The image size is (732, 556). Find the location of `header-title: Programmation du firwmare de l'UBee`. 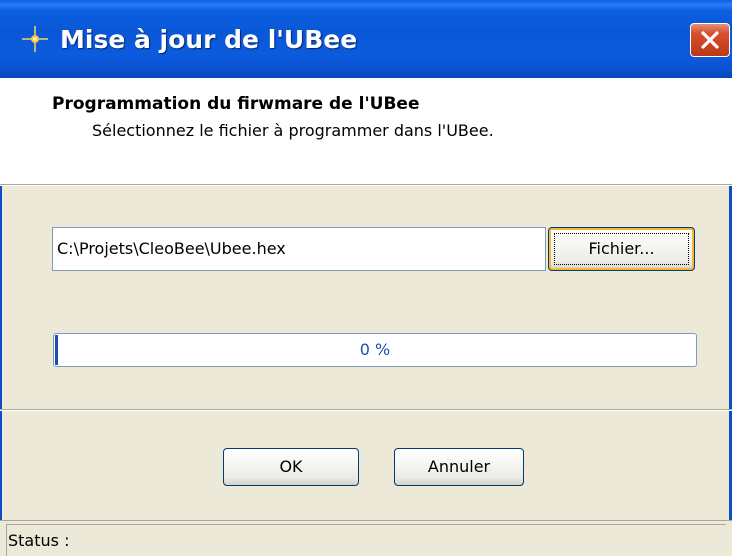

header-title: Programmation du firwmare de l'UBee is located at coordinates (236, 104).